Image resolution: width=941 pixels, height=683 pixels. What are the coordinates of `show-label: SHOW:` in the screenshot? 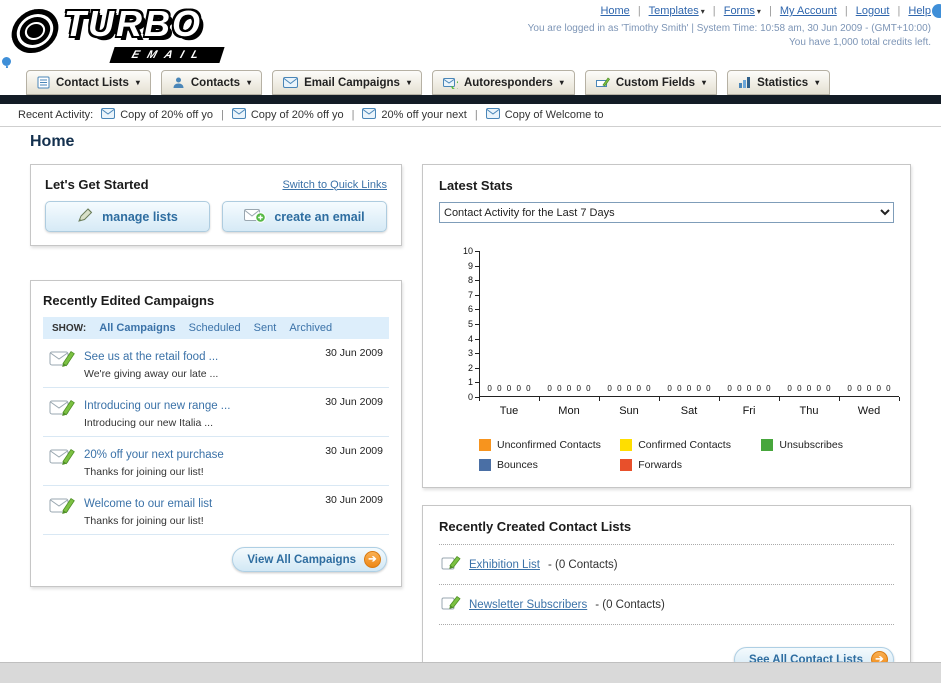 It's located at (69, 328).